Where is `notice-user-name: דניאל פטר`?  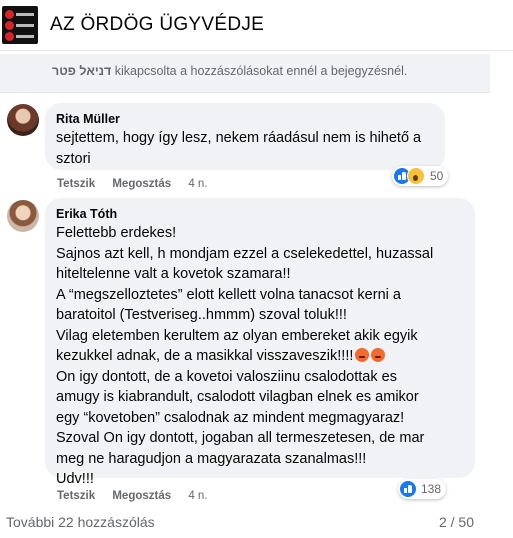
notice-user-name: דניאל פטר is located at coordinates (81, 71).